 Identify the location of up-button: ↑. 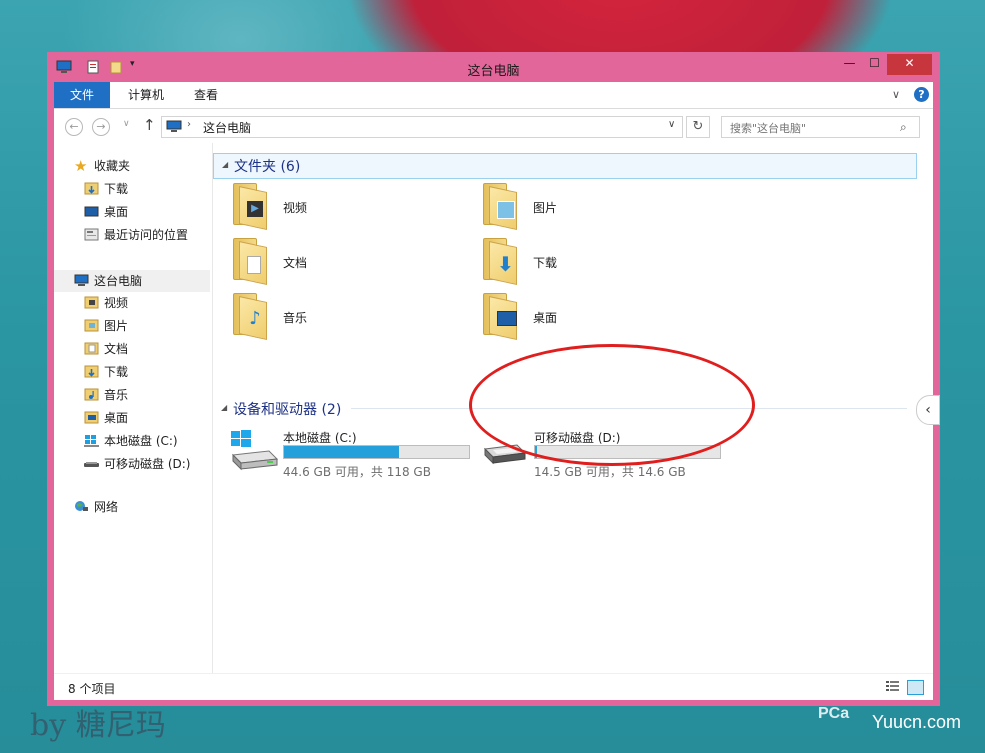
(149, 125).